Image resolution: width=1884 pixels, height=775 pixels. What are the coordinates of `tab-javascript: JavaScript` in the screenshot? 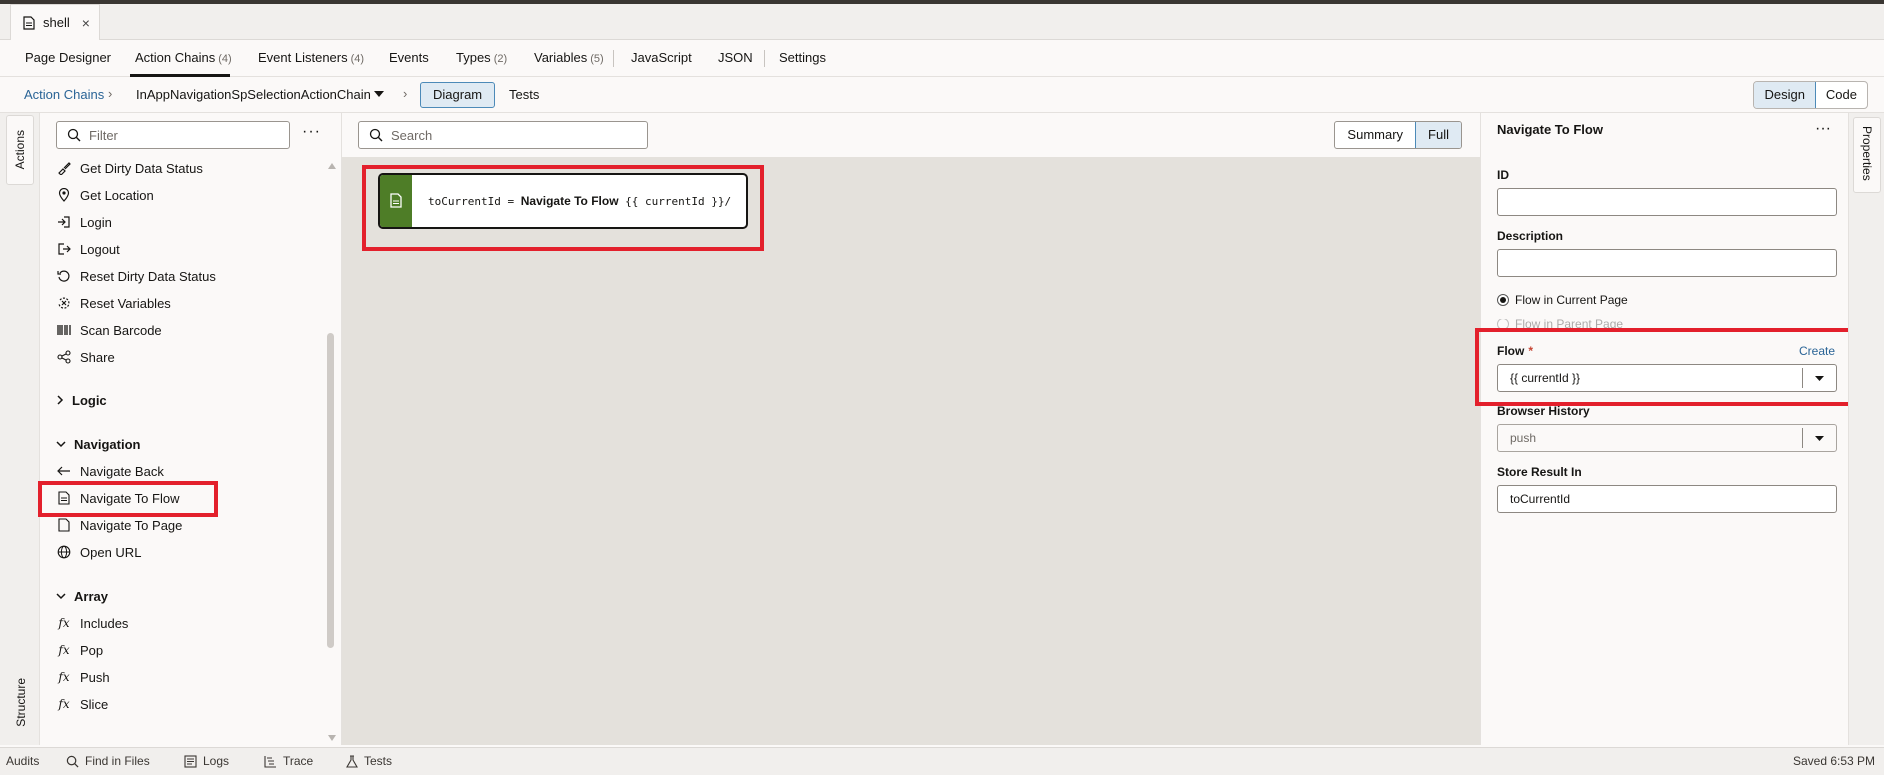 It's located at (661, 57).